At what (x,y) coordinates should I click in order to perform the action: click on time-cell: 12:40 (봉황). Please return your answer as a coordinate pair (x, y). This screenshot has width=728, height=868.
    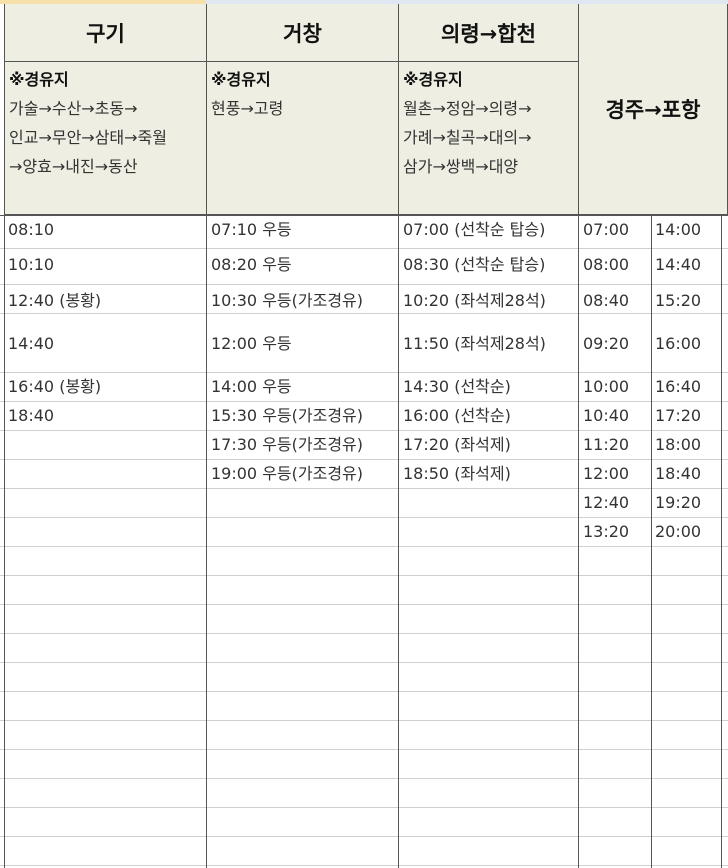
    Looking at the image, I should click on (54, 301).